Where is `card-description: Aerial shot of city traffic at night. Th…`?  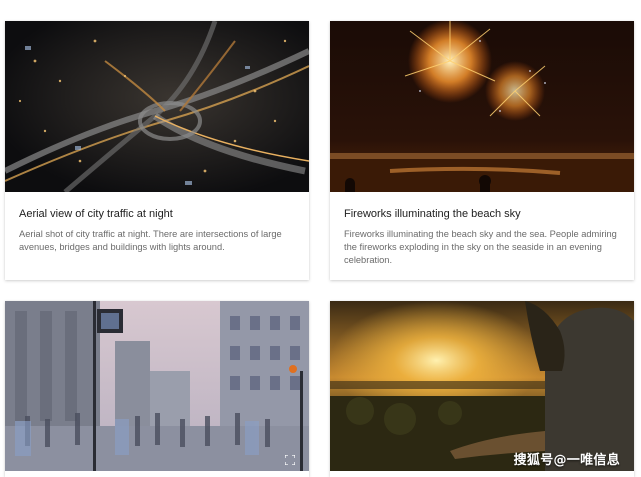
card-description: Aerial shot of city traffic at night. Th… is located at coordinates (150, 240).